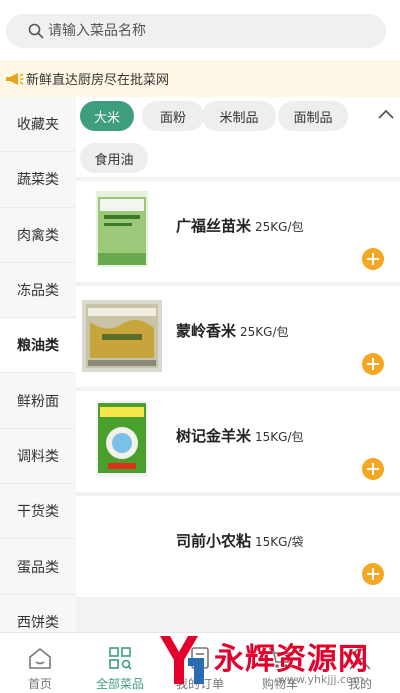 This screenshot has height=693, width=400. I want to click on filter-chip: 食用油, so click(114, 158).